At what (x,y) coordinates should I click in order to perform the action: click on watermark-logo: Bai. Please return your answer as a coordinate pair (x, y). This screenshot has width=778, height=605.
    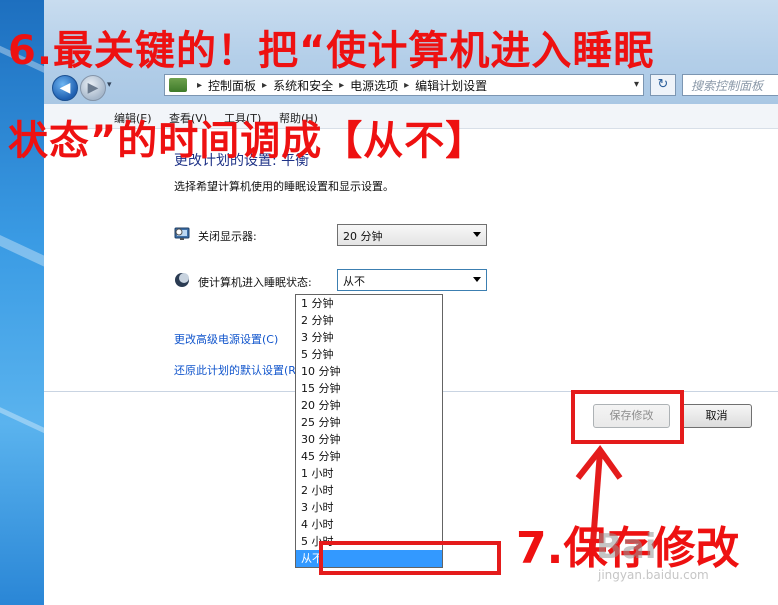
    Looking at the image, I should click on (626, 547).